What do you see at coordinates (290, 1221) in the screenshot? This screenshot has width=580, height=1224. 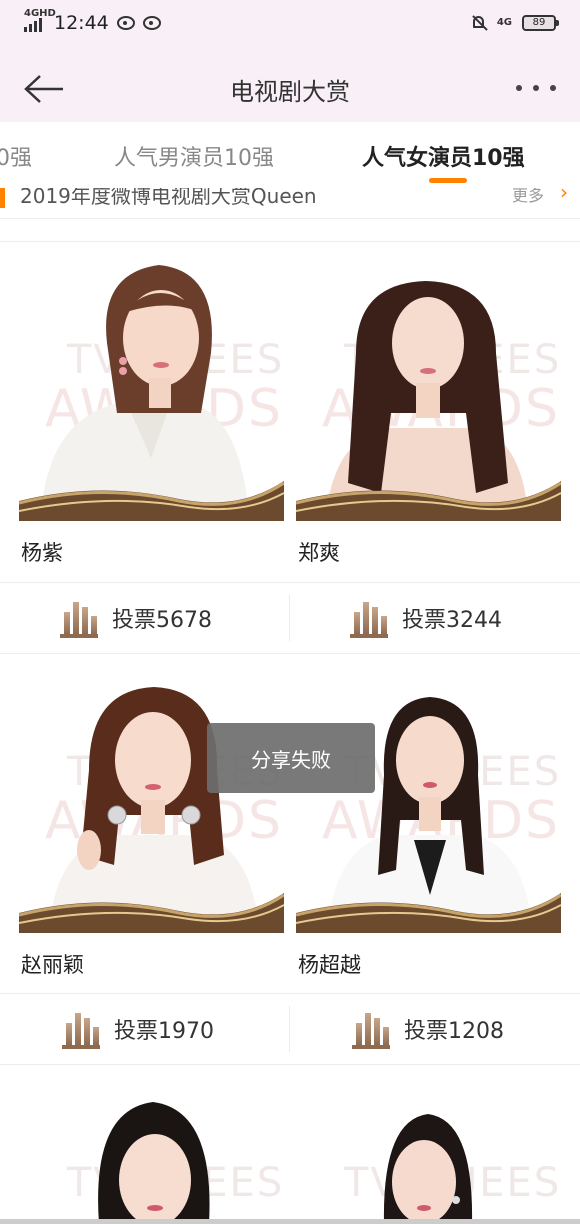 I see `bottom-edge` at bounding box center [290, 1221].